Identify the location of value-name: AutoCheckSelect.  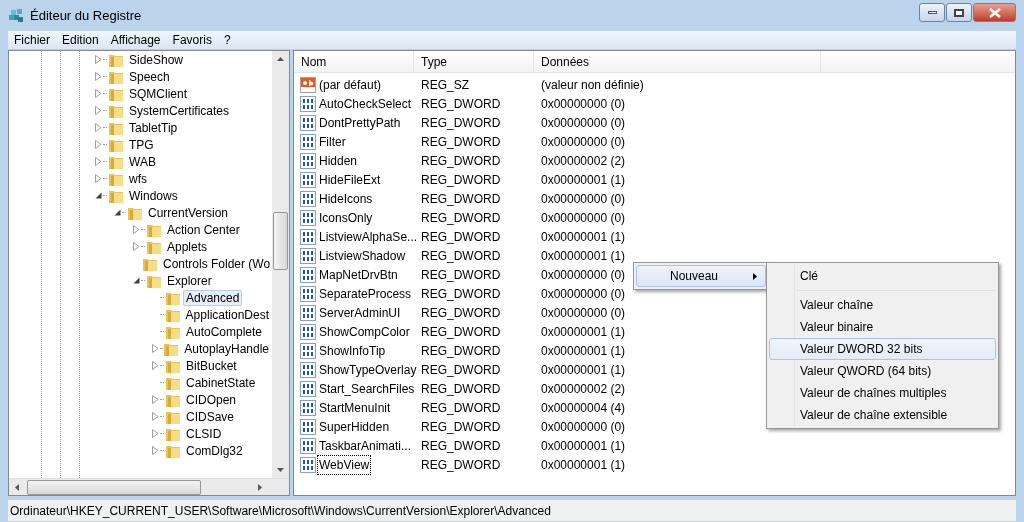
(365, 103).